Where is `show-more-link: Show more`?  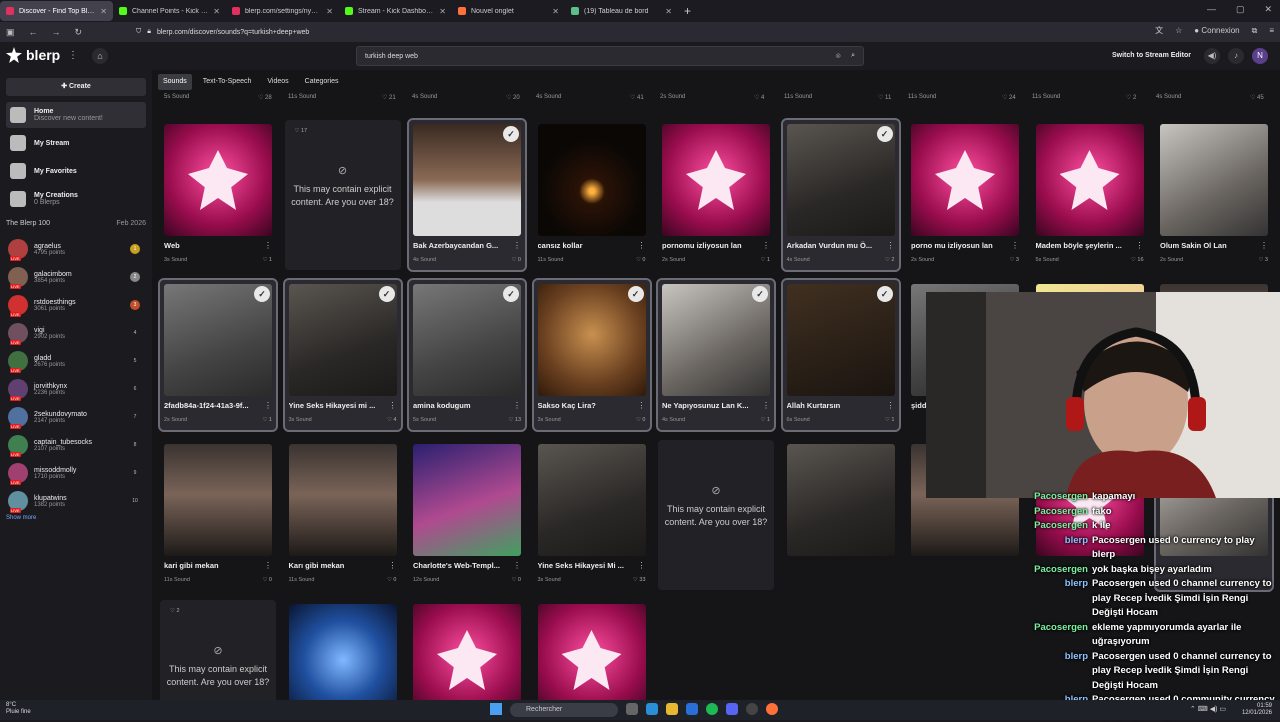 show-more-link: Show more is located at coordinates (21, 518).